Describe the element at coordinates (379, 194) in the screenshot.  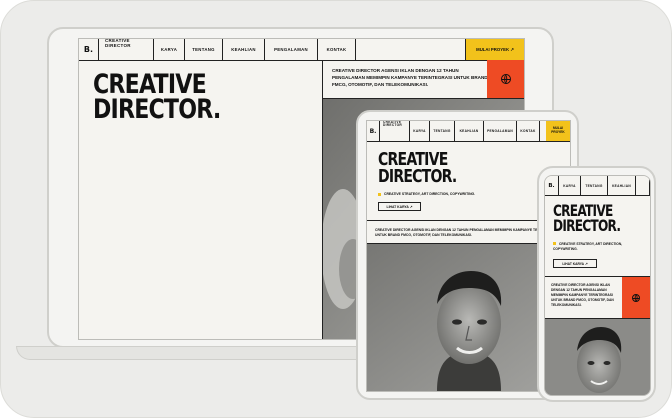
I see `tagline-dot-icon` at that location.